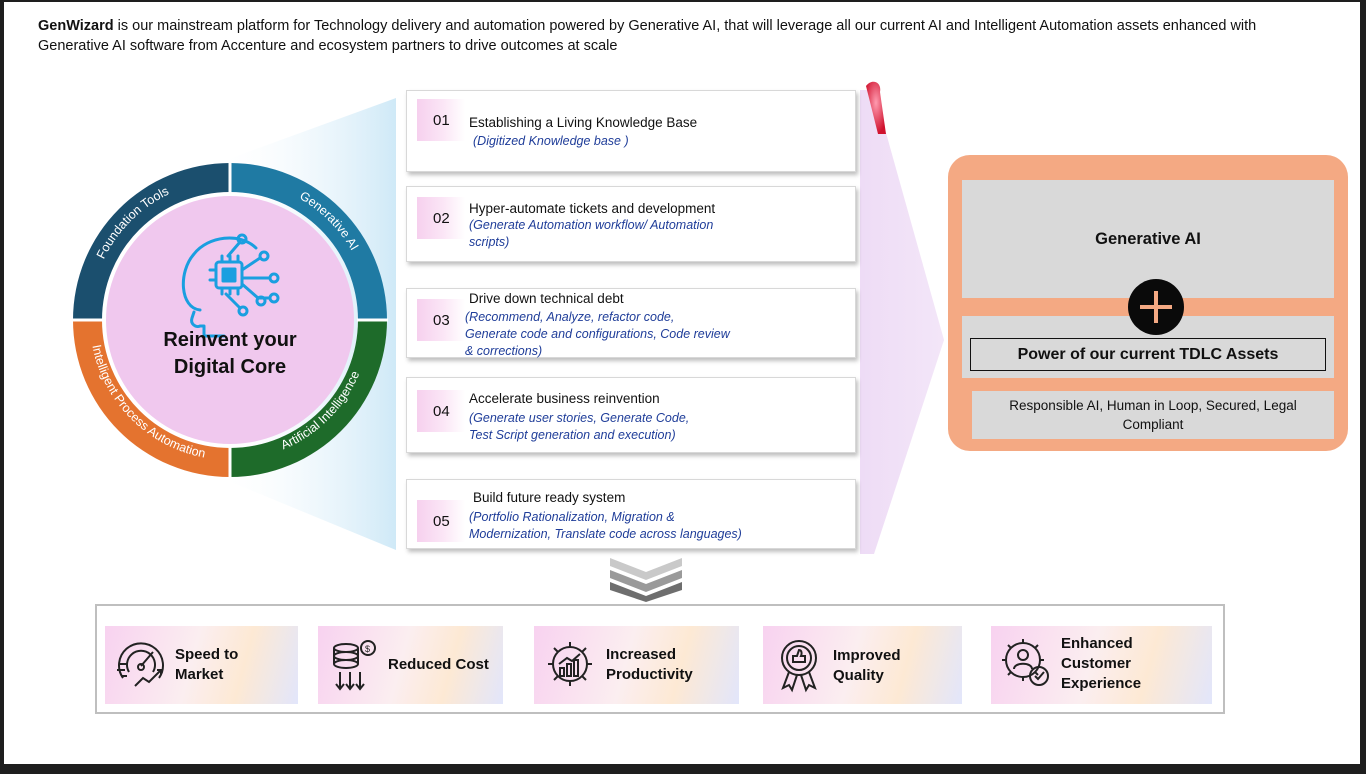 Image resolution: width=1366 pixels, height=774 pixels. I want to click on outcome-label: Speed to Market, so click(207, 664).